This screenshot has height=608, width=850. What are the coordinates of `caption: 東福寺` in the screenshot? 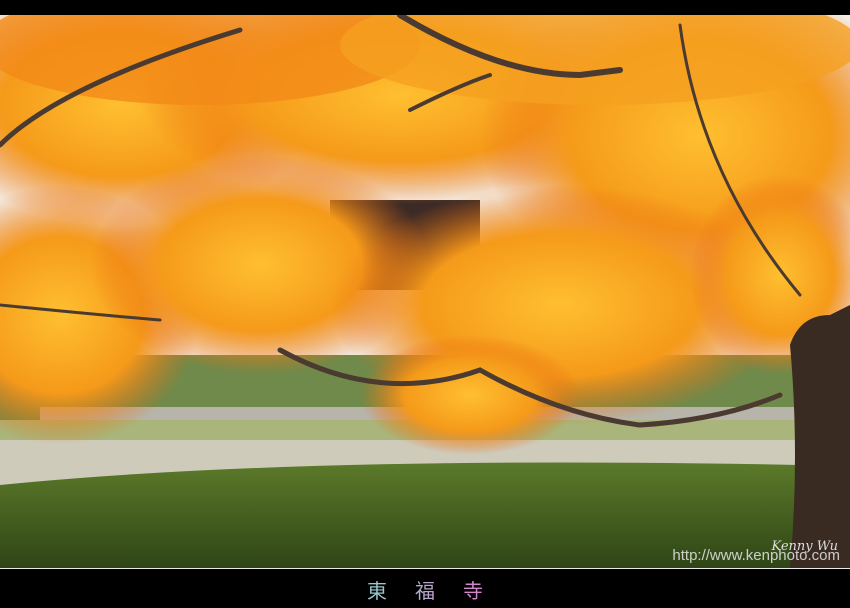 It's located at (425, 589).